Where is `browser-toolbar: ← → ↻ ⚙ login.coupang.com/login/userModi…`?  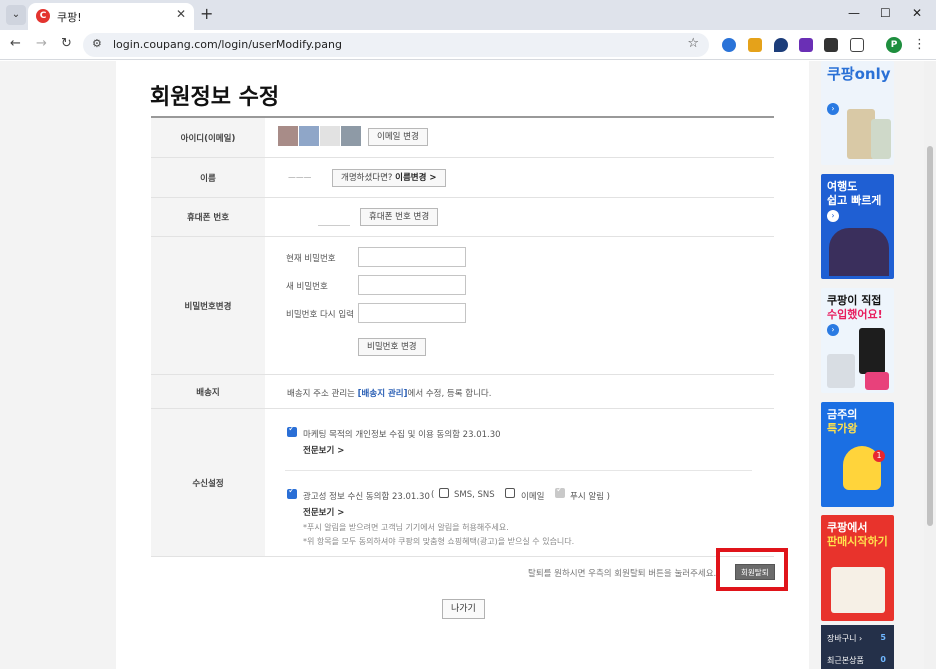 browser-toolbar: ← → ↻ ⚙ login.coupang.com/login/userModi… is located at coordinates (468, 45).